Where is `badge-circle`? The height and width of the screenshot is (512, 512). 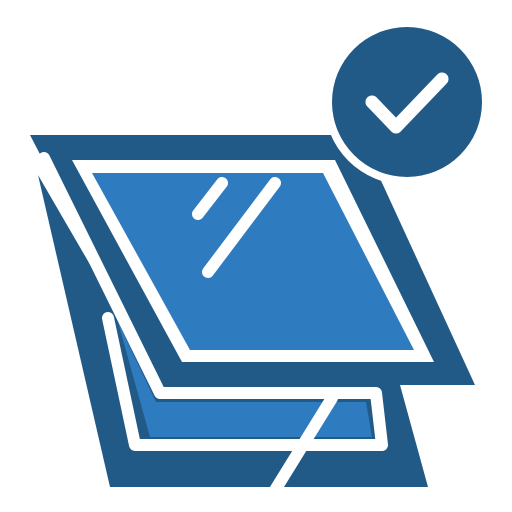
badge-circle is located at coordinates (407, 102).